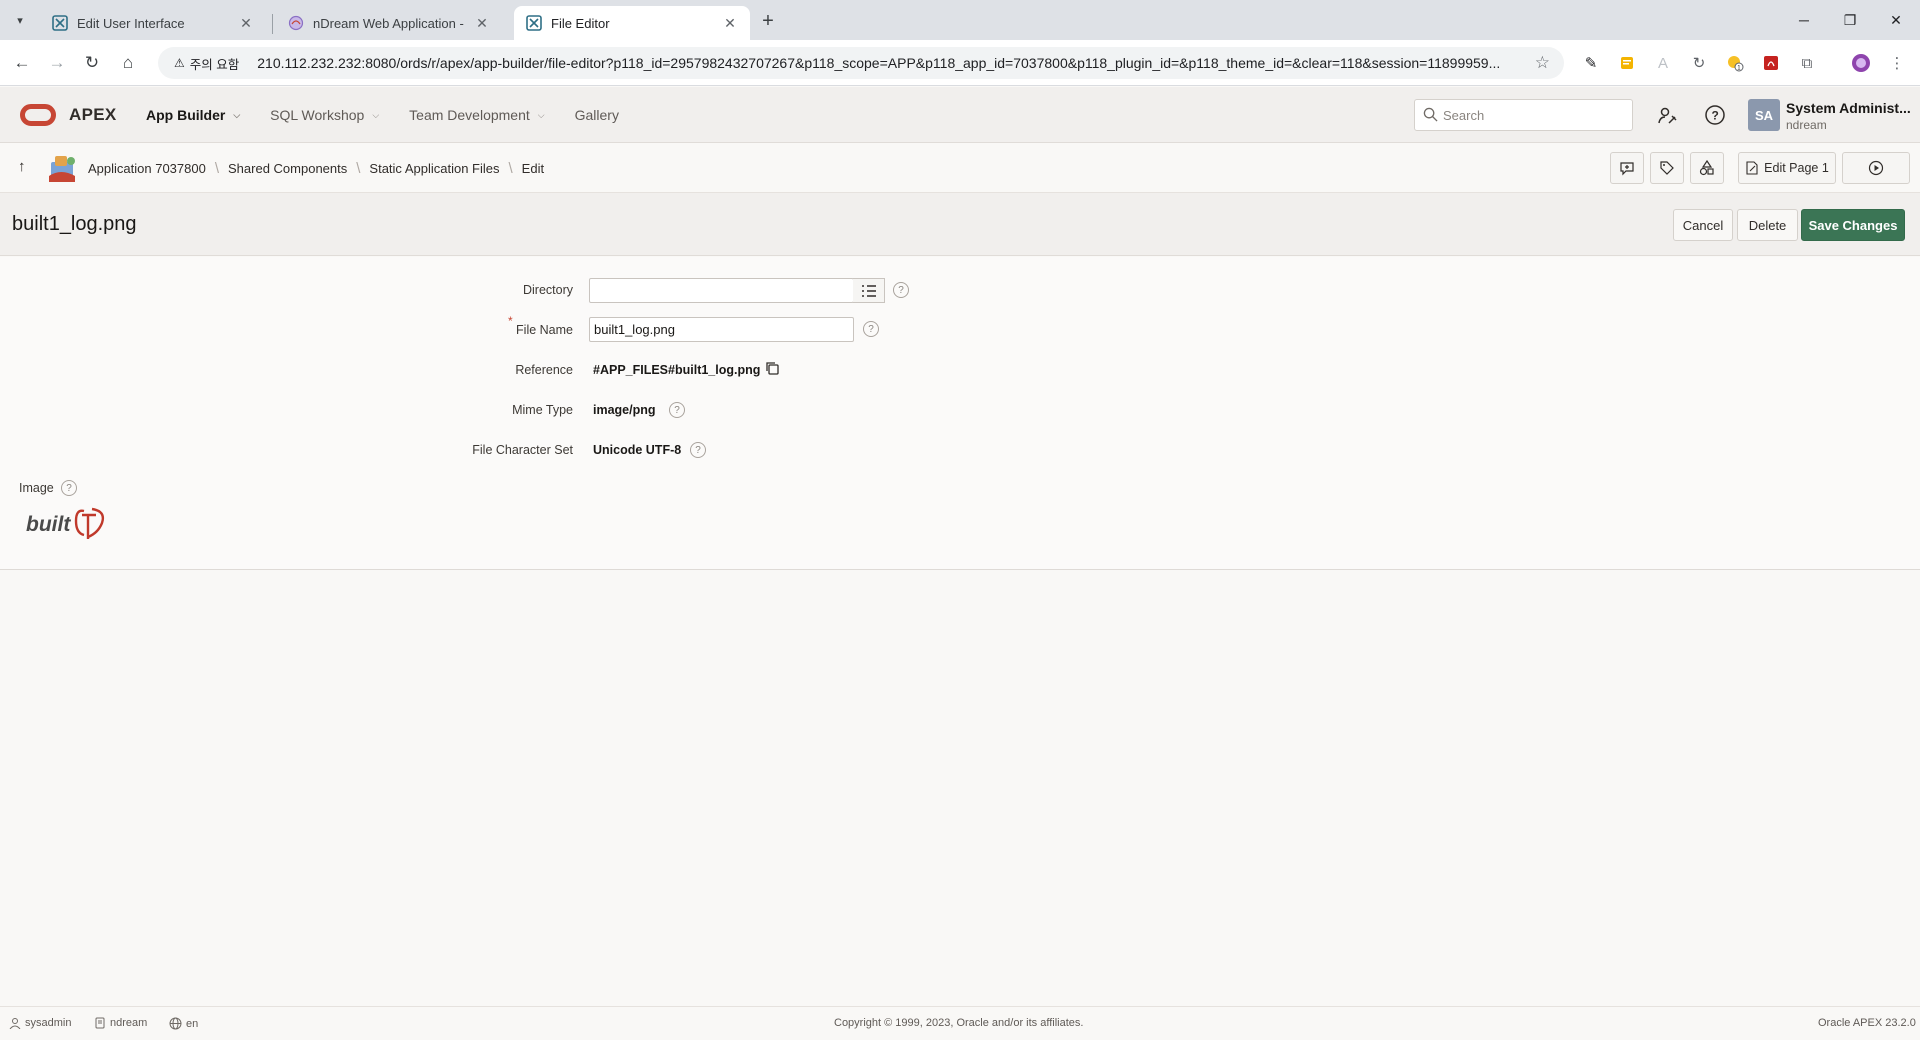 The image size is (1920, 1040). Describe the element at coordinates (1861, 63) in the screenshot. I see `profile-avatar-icon` at that location.